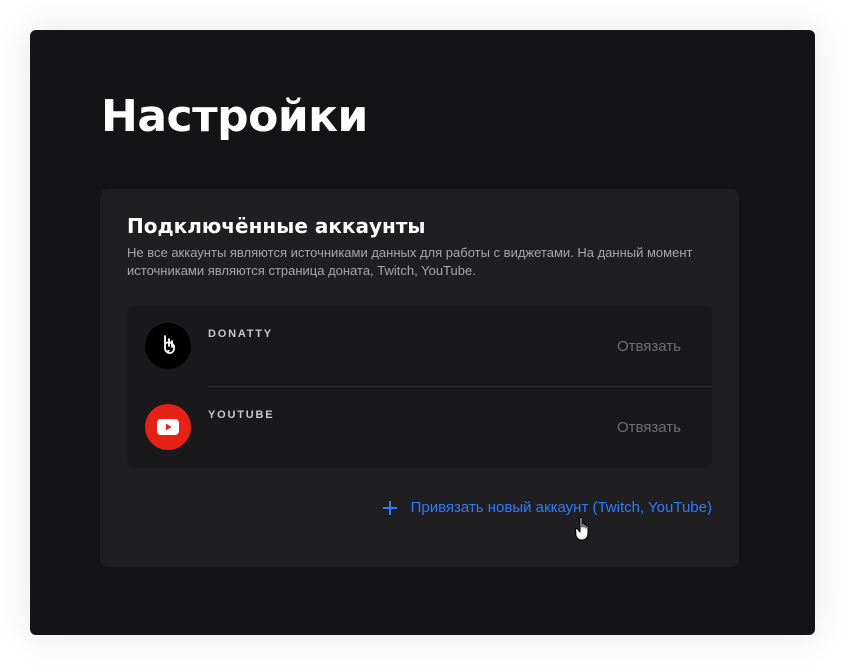 The width and height of the screenshot is (845, 665). I want to click on account-row-youtube: YOUTUBE Отвязать, so click(419, 427).